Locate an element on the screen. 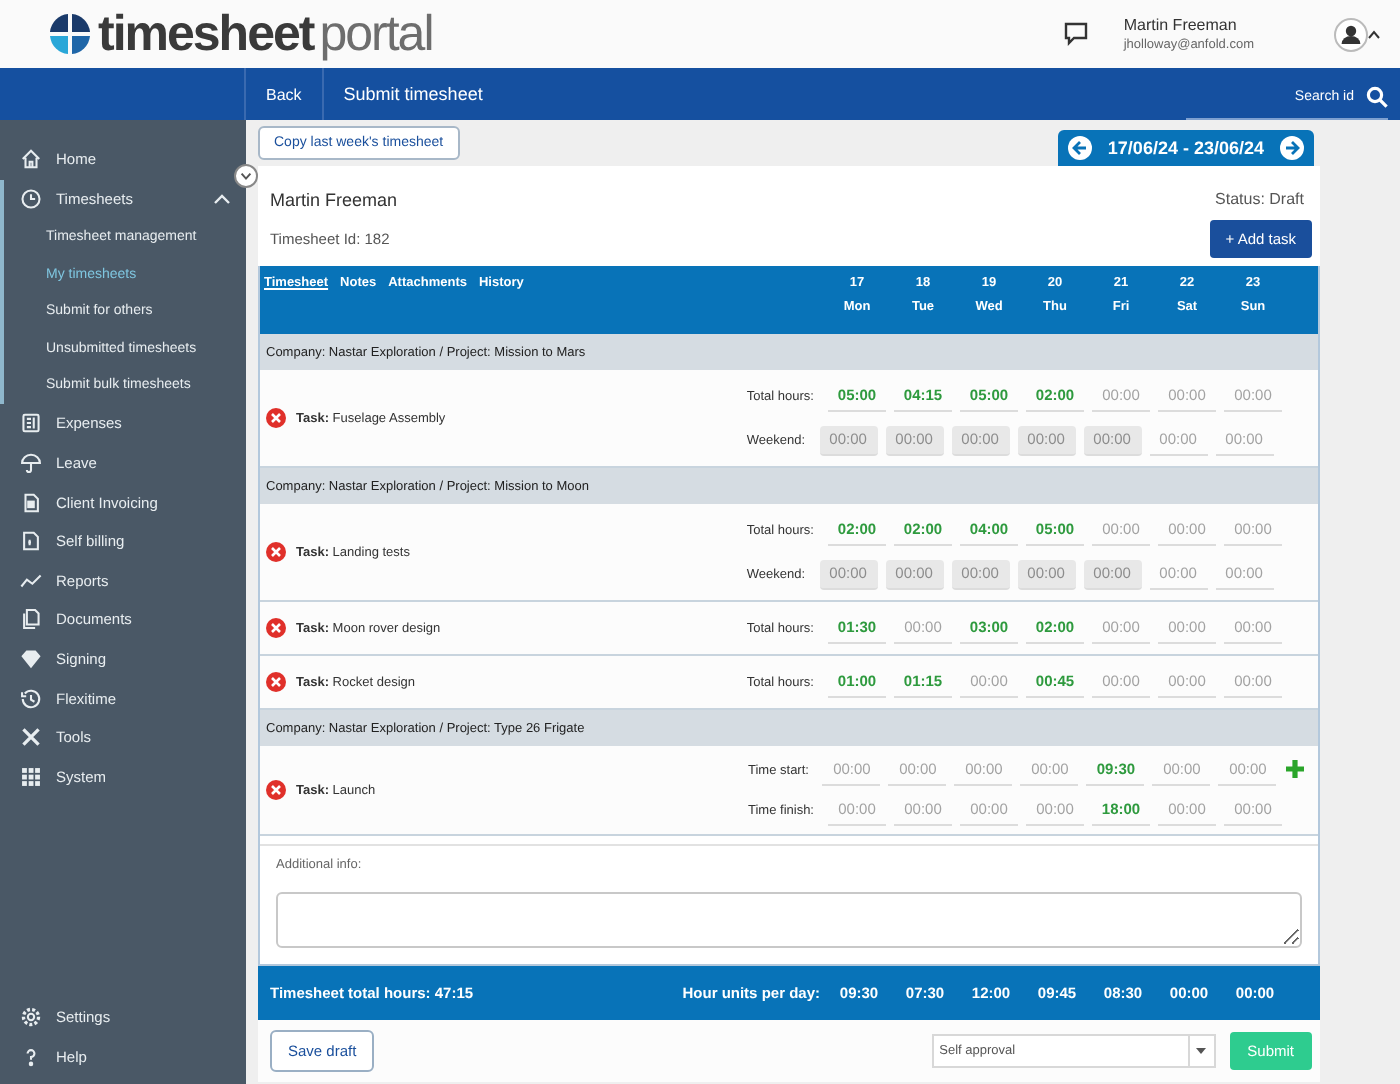 This screenshot has width=1400, height=1084. collapse-toggle-icon is located at coordinates (246, 176).